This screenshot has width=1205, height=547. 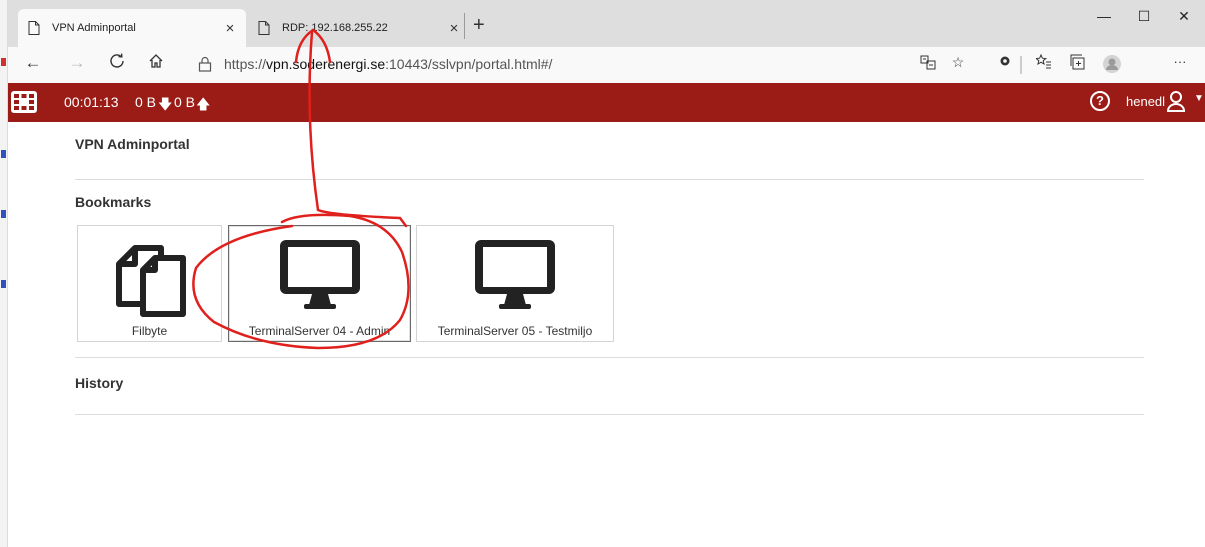 What do you see at coordinates (1044, 64) in the screenshot?
I see `favorites-icon` at bounding box center [1044, 64].